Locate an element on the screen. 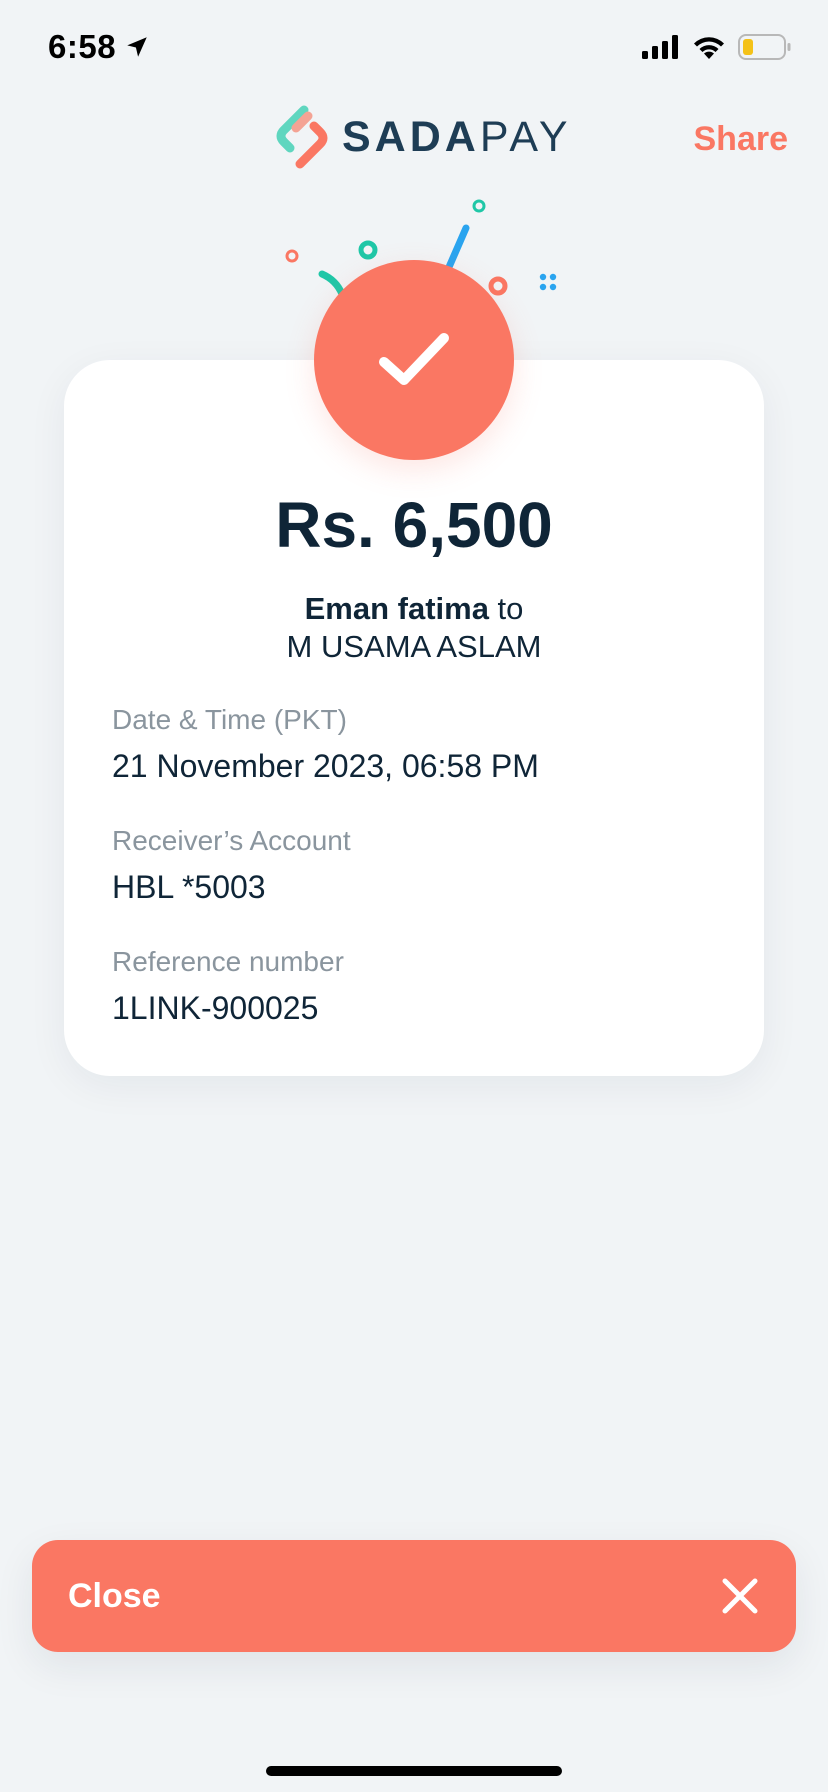 The height and width of the screenshot is (1792, 828). transfer-connector: to is located at coordinates (506, 608).